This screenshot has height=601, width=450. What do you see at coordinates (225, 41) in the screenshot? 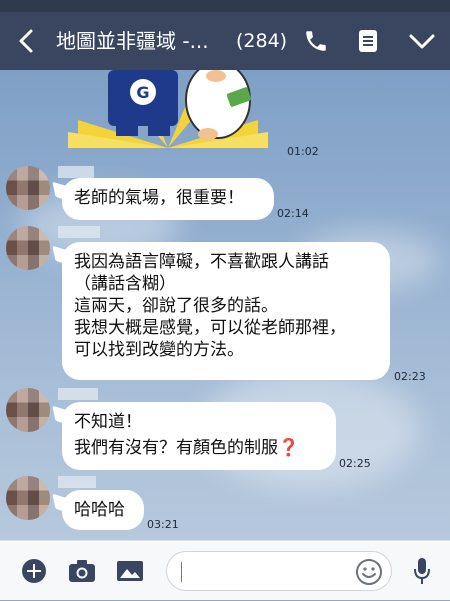
I see `chat-header: 地圖並非疆域 -... (284)` at bounding box center [225, 41].